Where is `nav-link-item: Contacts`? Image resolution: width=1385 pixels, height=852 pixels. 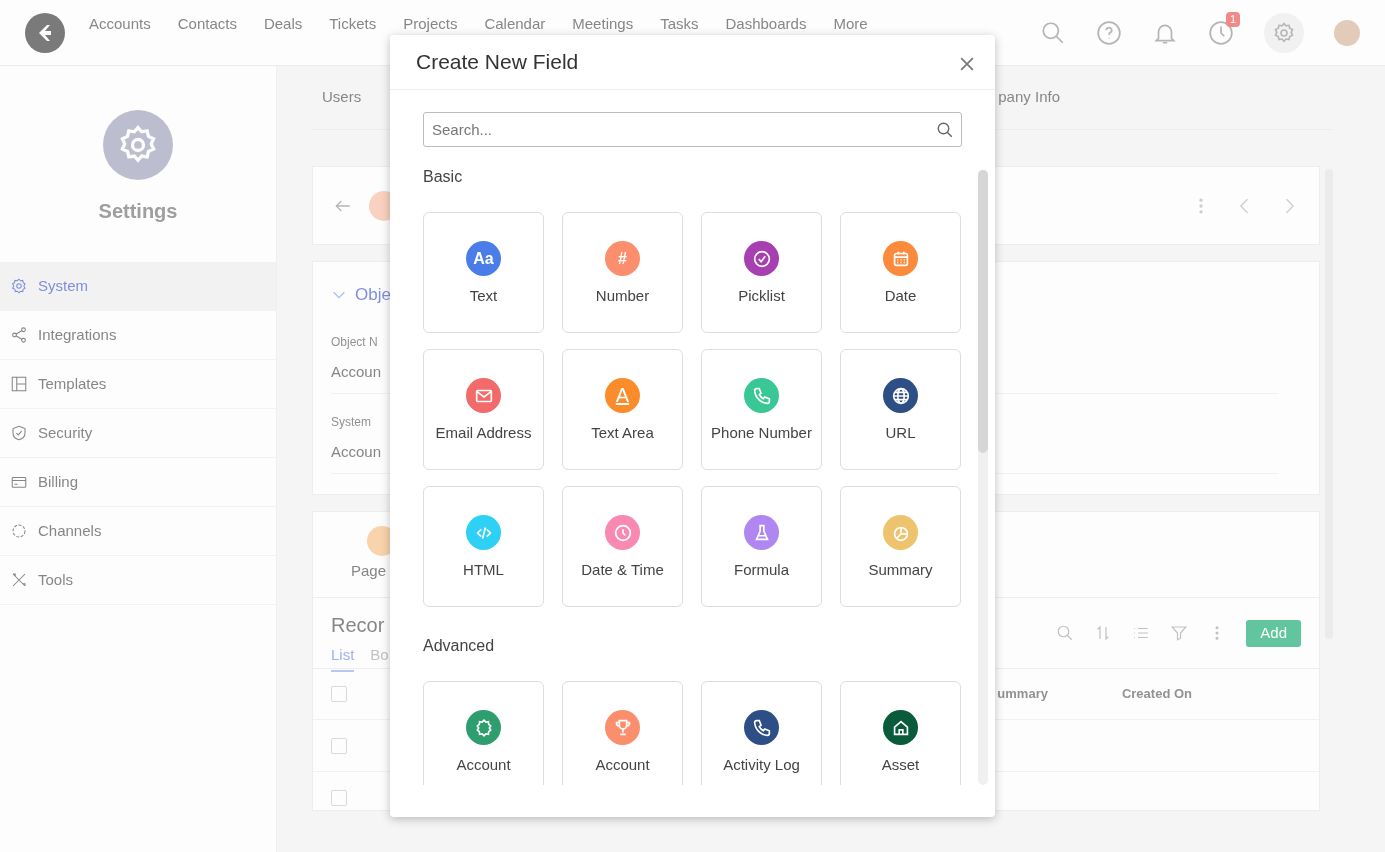
nav-link-item: Contacts is located at coordinates (207, 24).